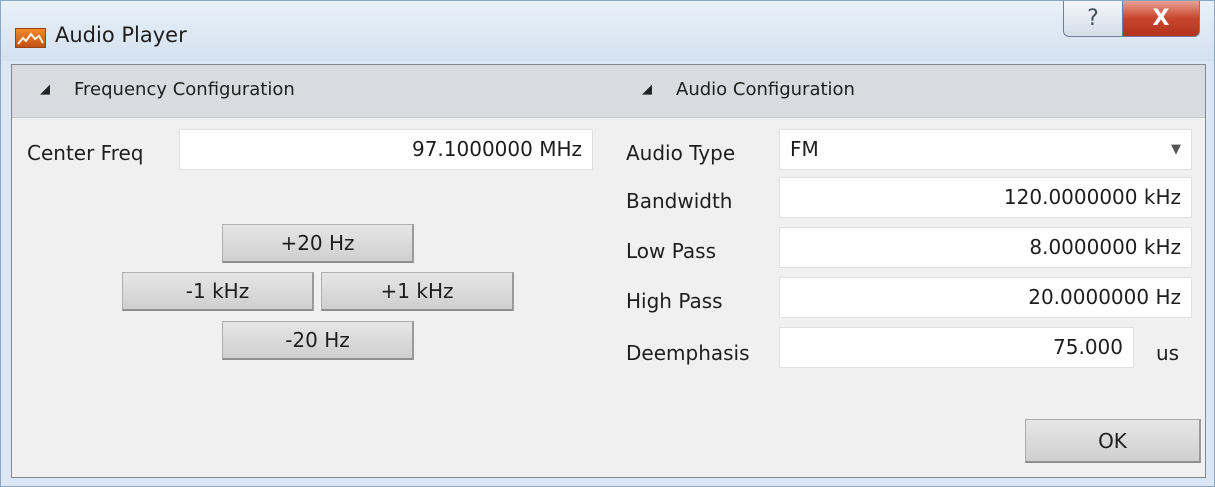 This screenshot has width=1215, height=487. I want to click on plus-20hz-button: +20 Hz, so click(318, 243).